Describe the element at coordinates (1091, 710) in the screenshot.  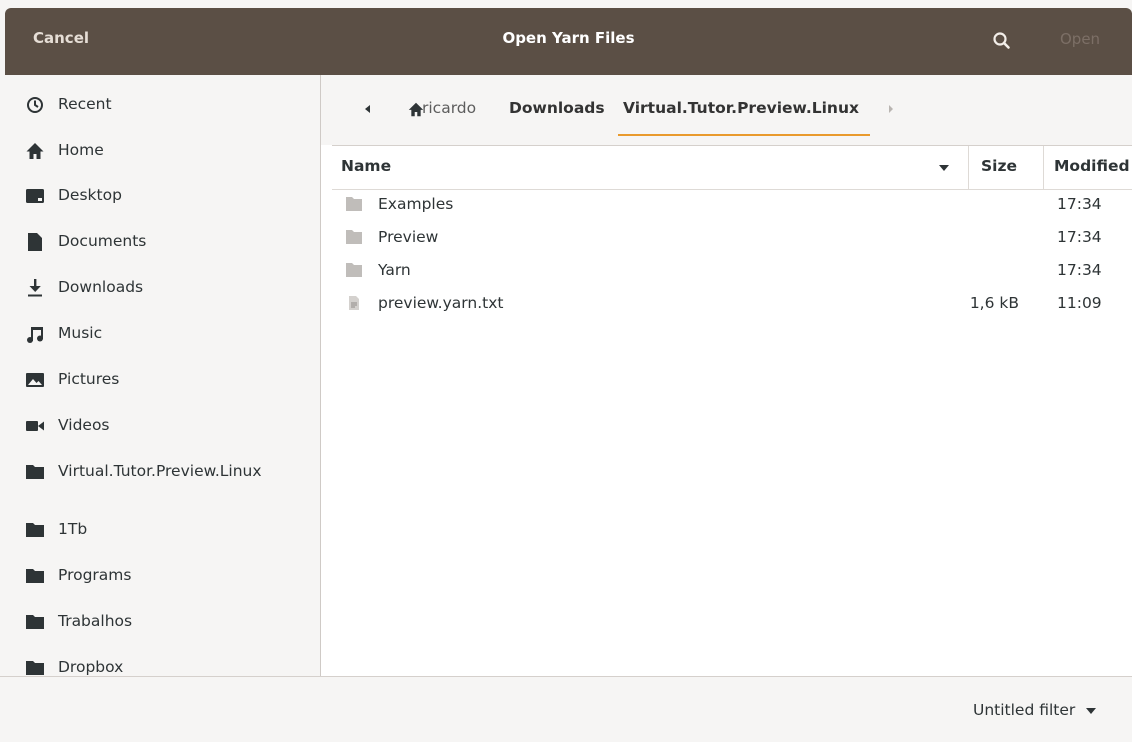
I see `chevron-down-icon` at that location.